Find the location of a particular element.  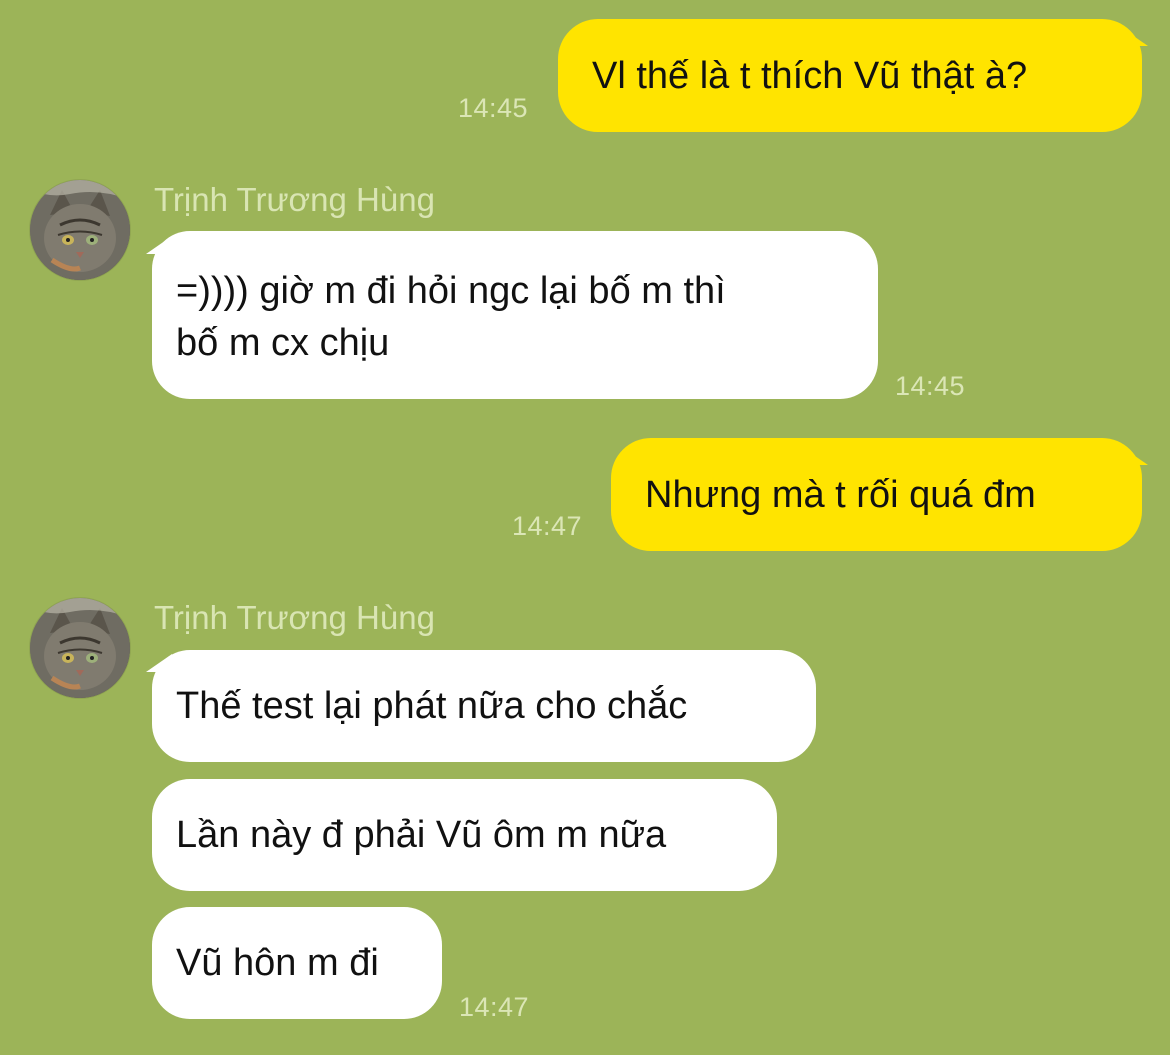

incoming-message-bubble: Thế test lại phát nữa cho chắc is located at coordinates (484, 706).